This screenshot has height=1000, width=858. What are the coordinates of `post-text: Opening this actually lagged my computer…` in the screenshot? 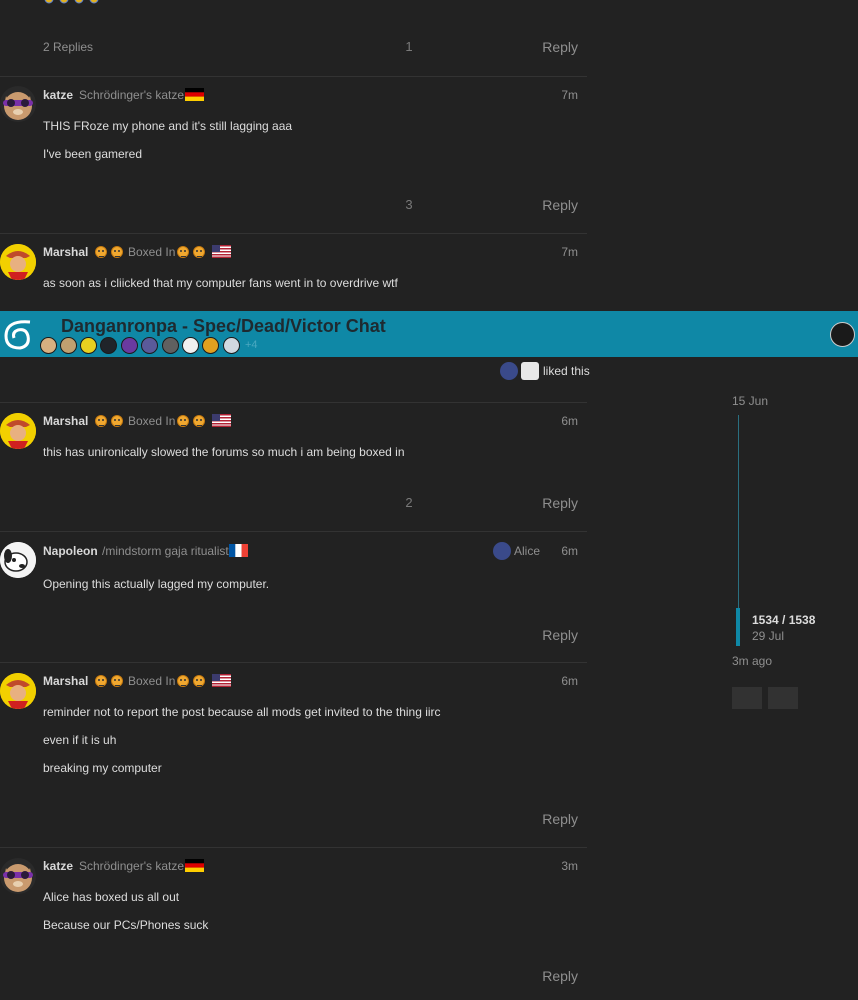 It's located at (156, 584).